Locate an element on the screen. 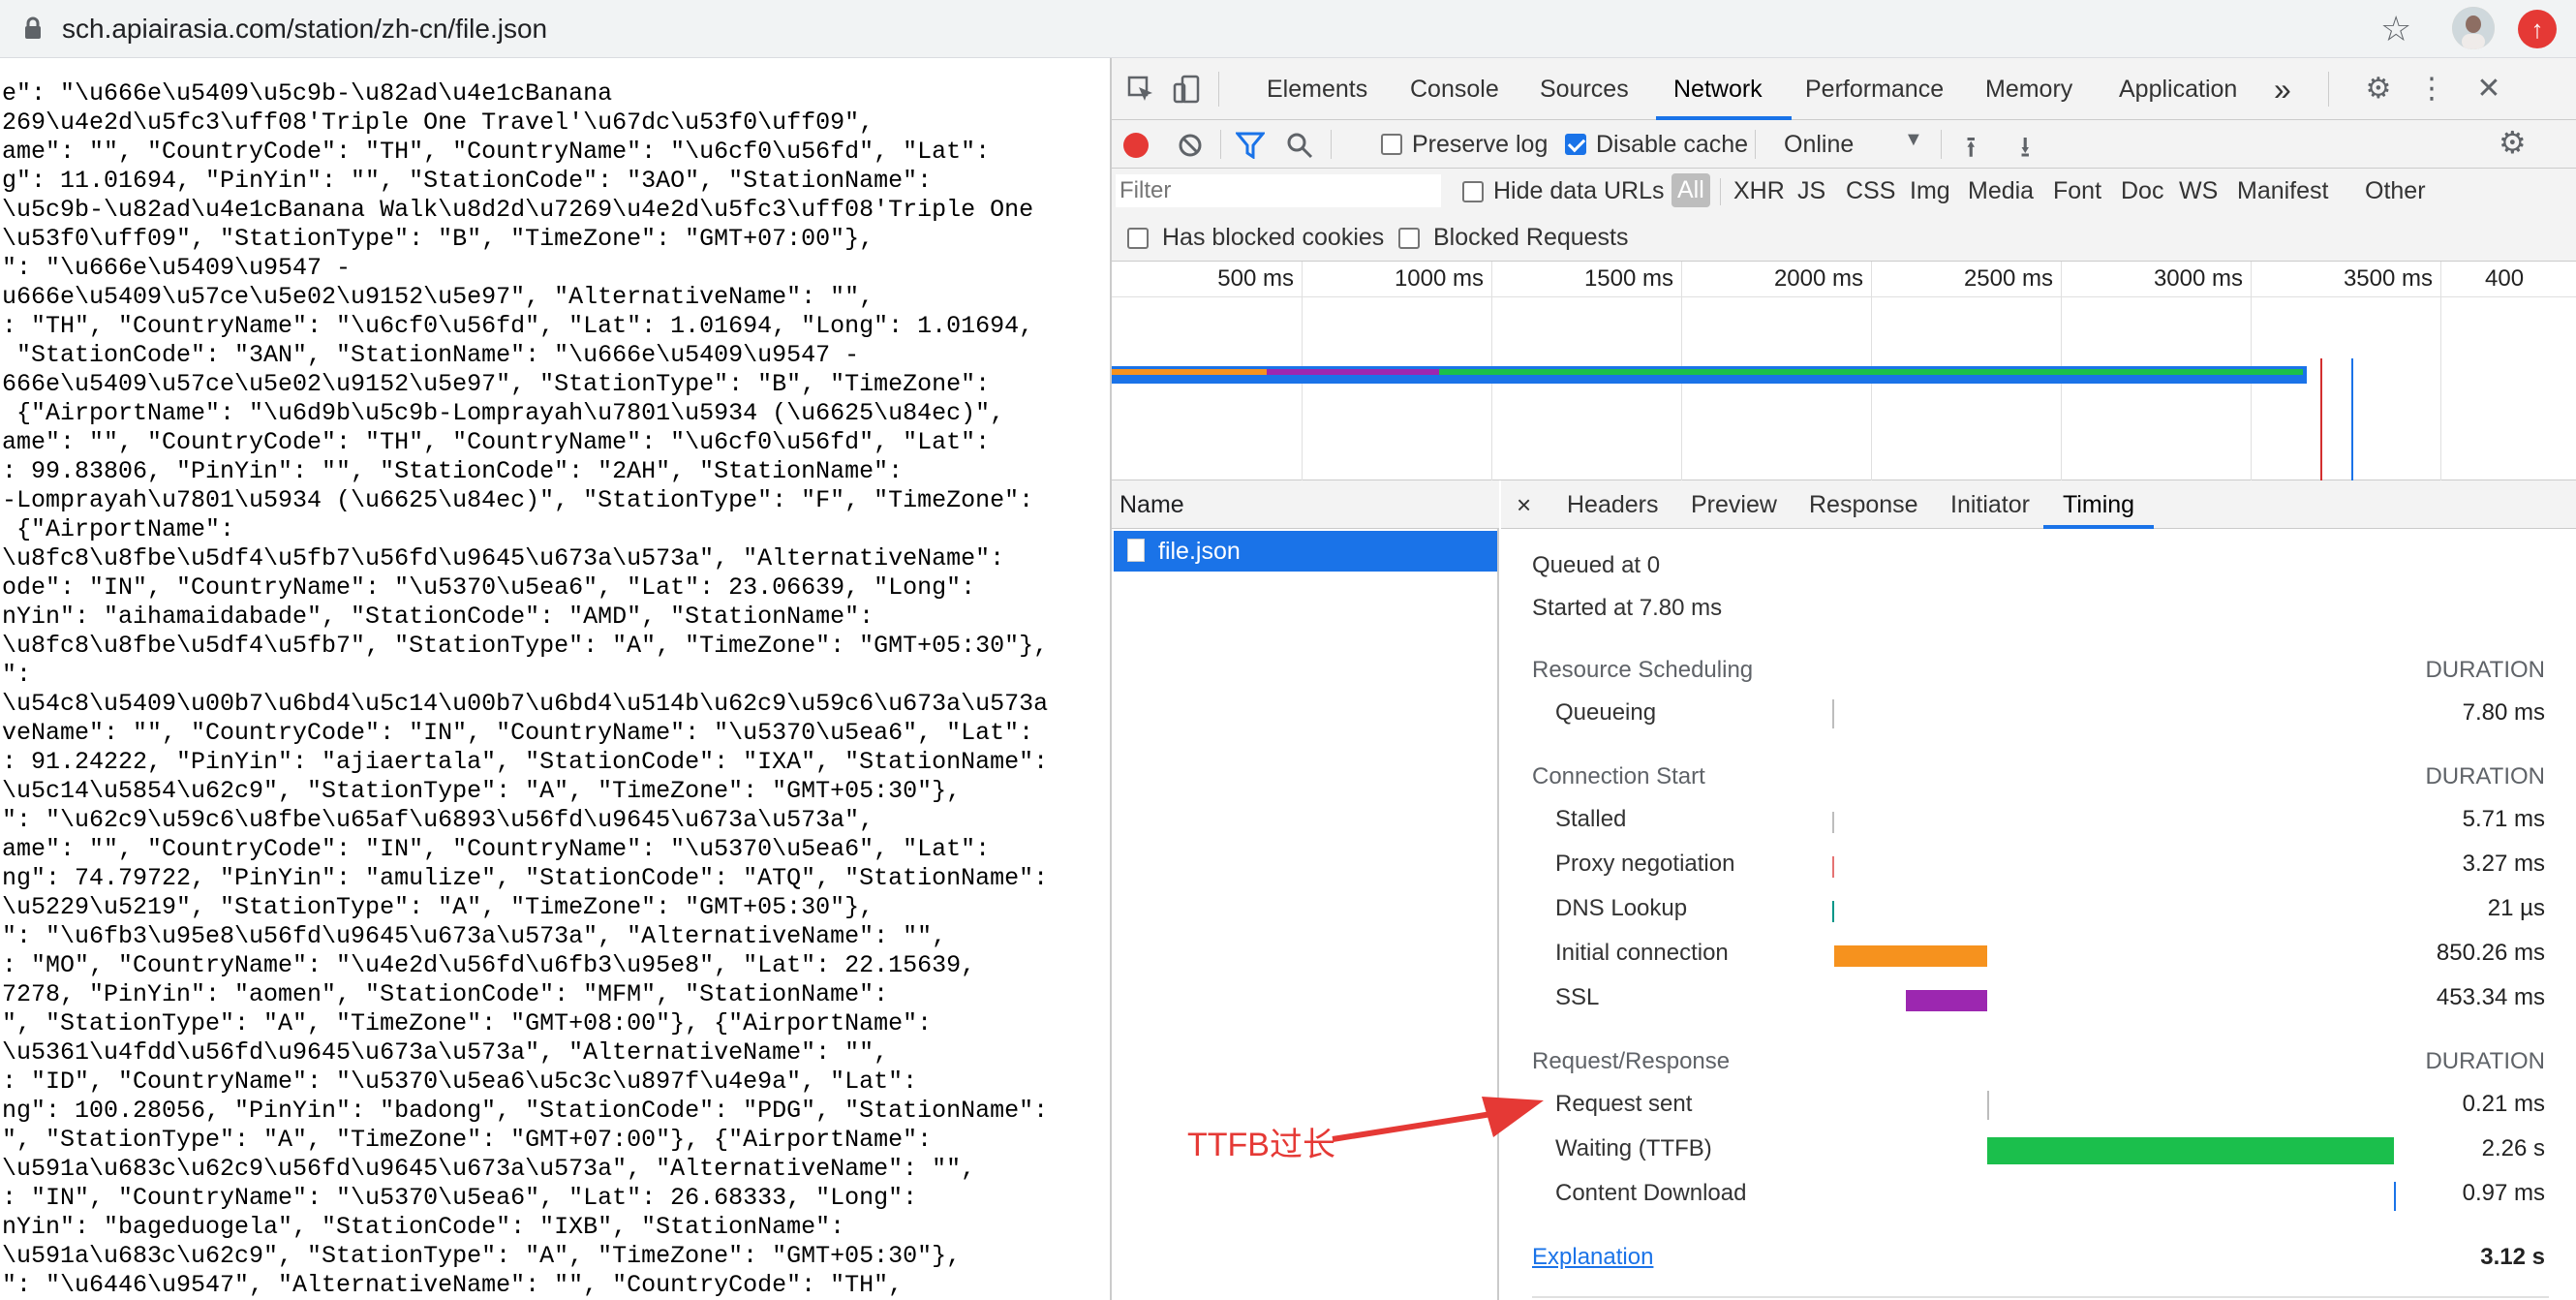  filter-type-manifest: Manifest is located at coordinates (2282, 191).